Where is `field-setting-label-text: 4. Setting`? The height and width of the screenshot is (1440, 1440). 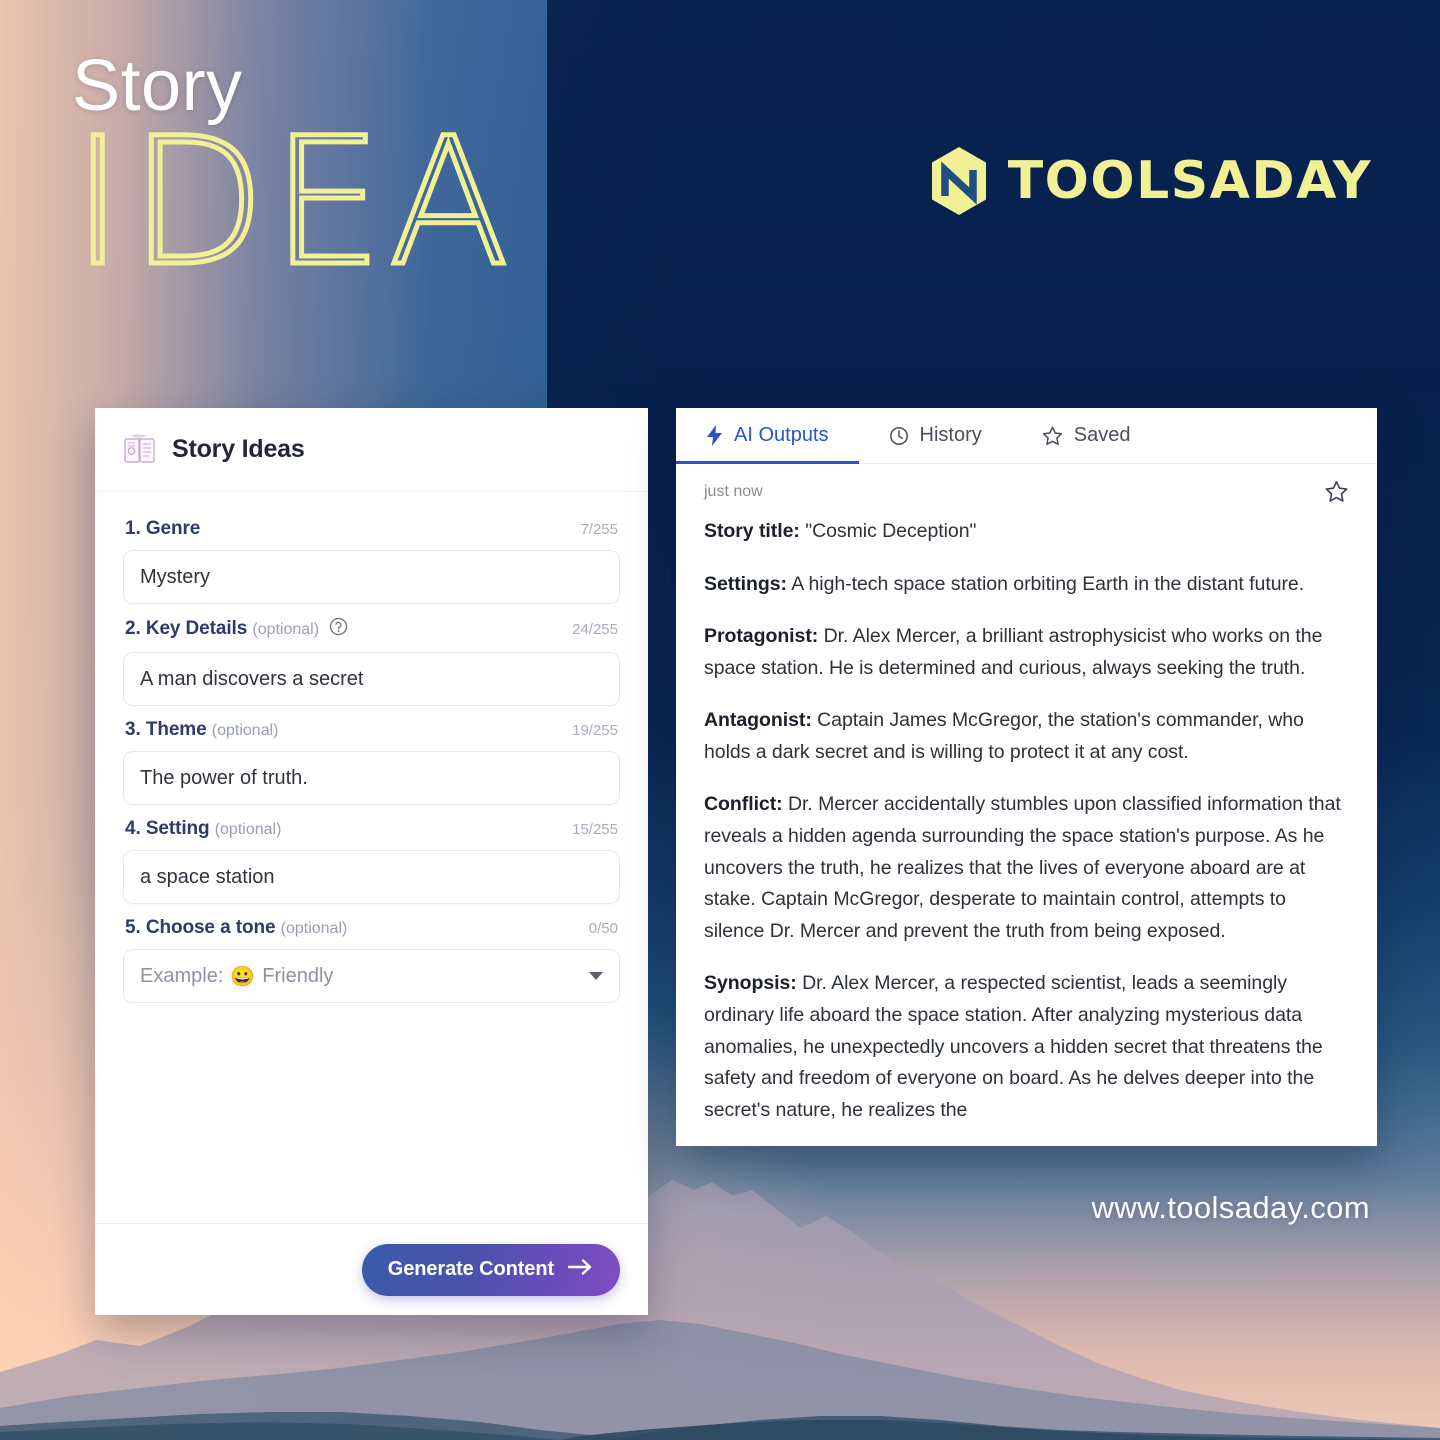
field-setting-label-text: 4. Setting is located at coordinates (167, 828).